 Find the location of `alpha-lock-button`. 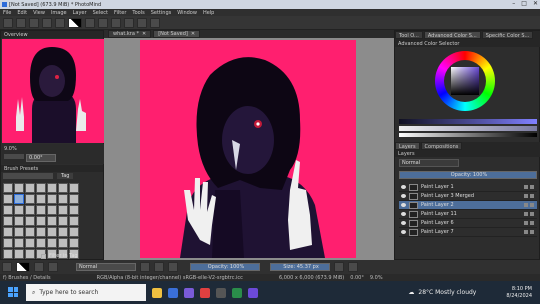

alpha-lock-button is located at coordinates (142, 22).